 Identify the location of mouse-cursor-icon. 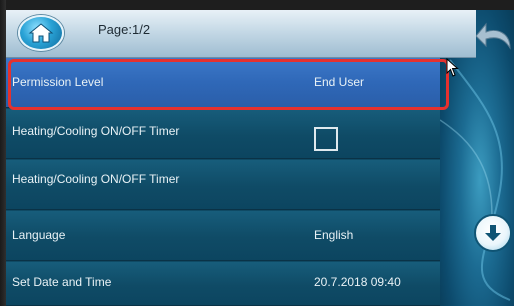
(452, 67).